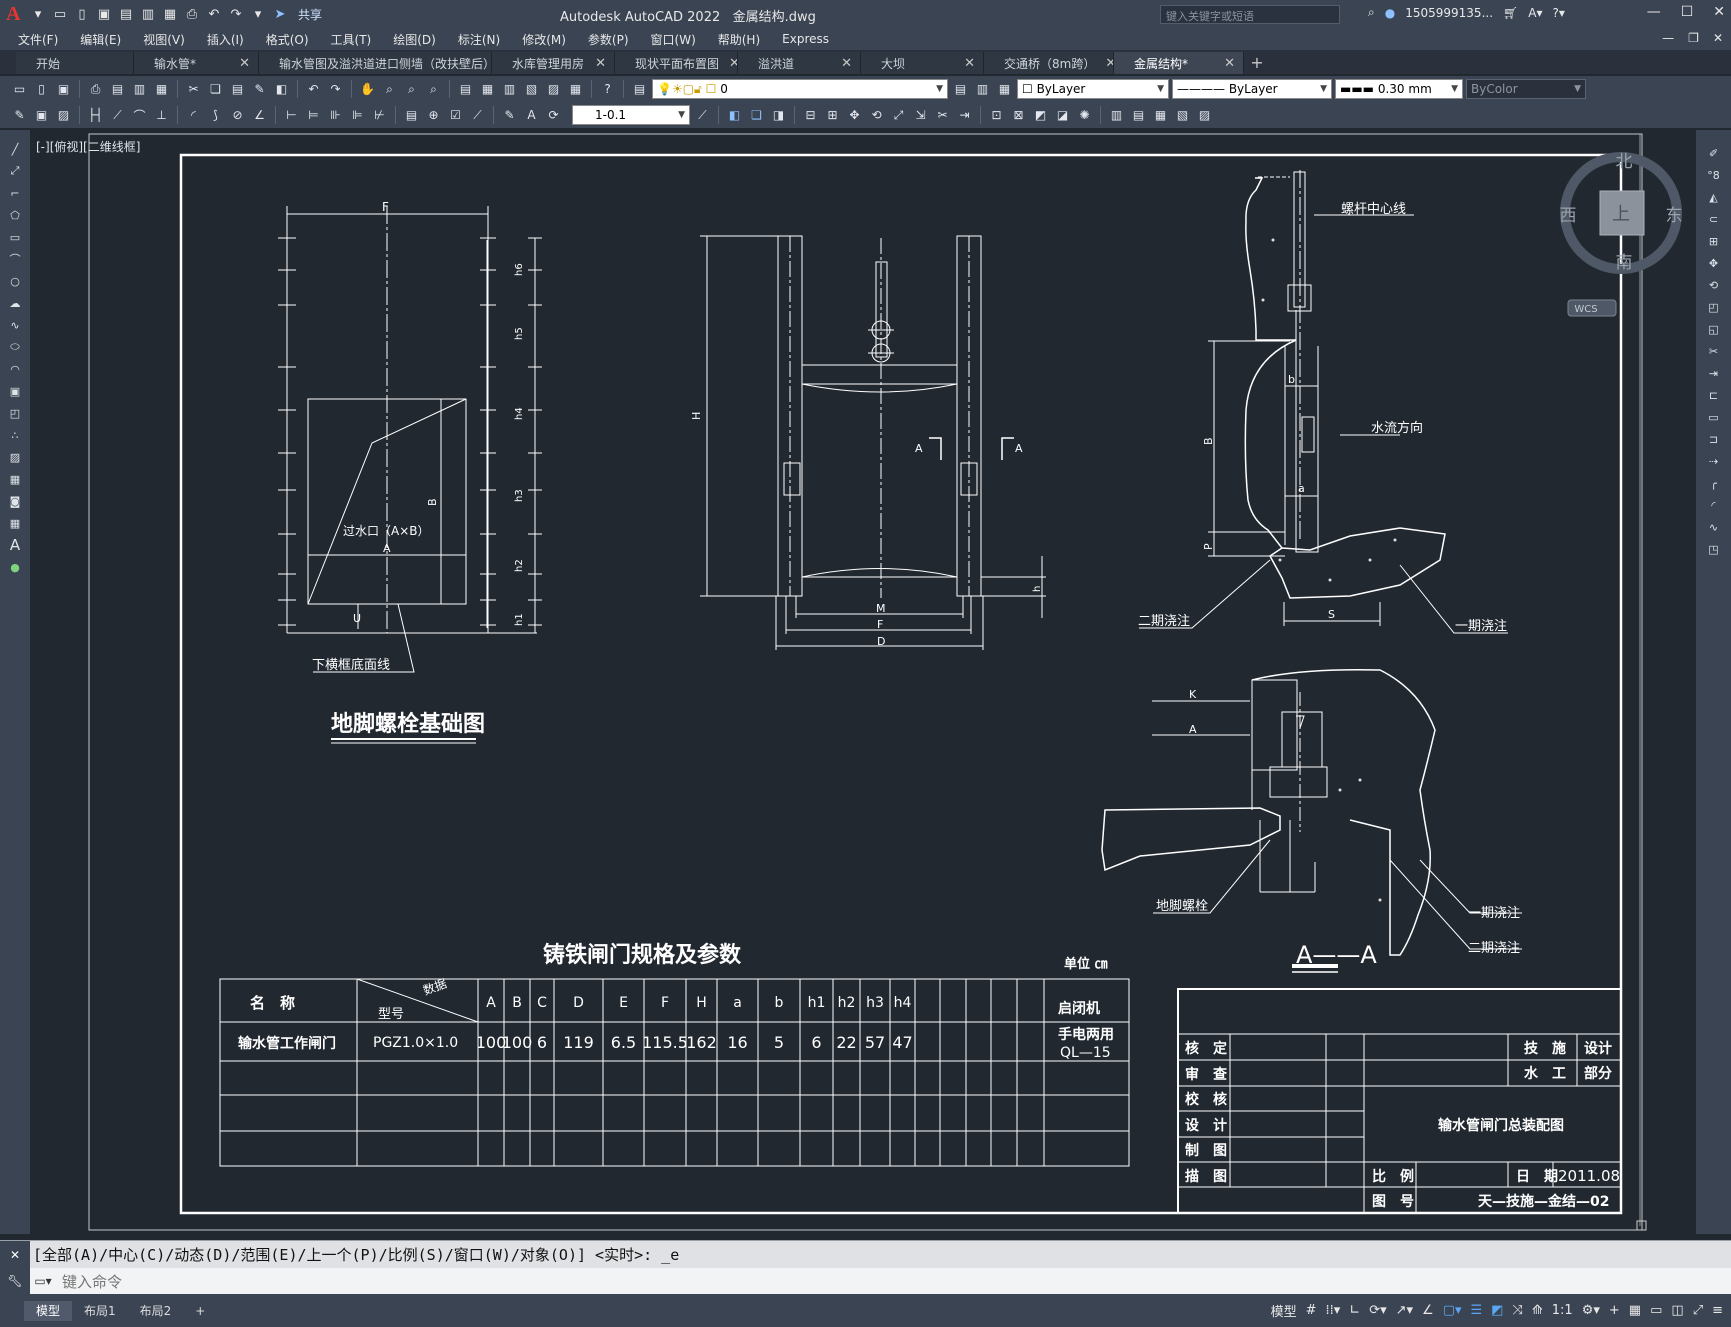 This screenshot has height=1327, width=1731. Describe the element at coordinates (553, 63) in the screenshot. I see `file-tab: 水库管理用房 ✕` at that location.